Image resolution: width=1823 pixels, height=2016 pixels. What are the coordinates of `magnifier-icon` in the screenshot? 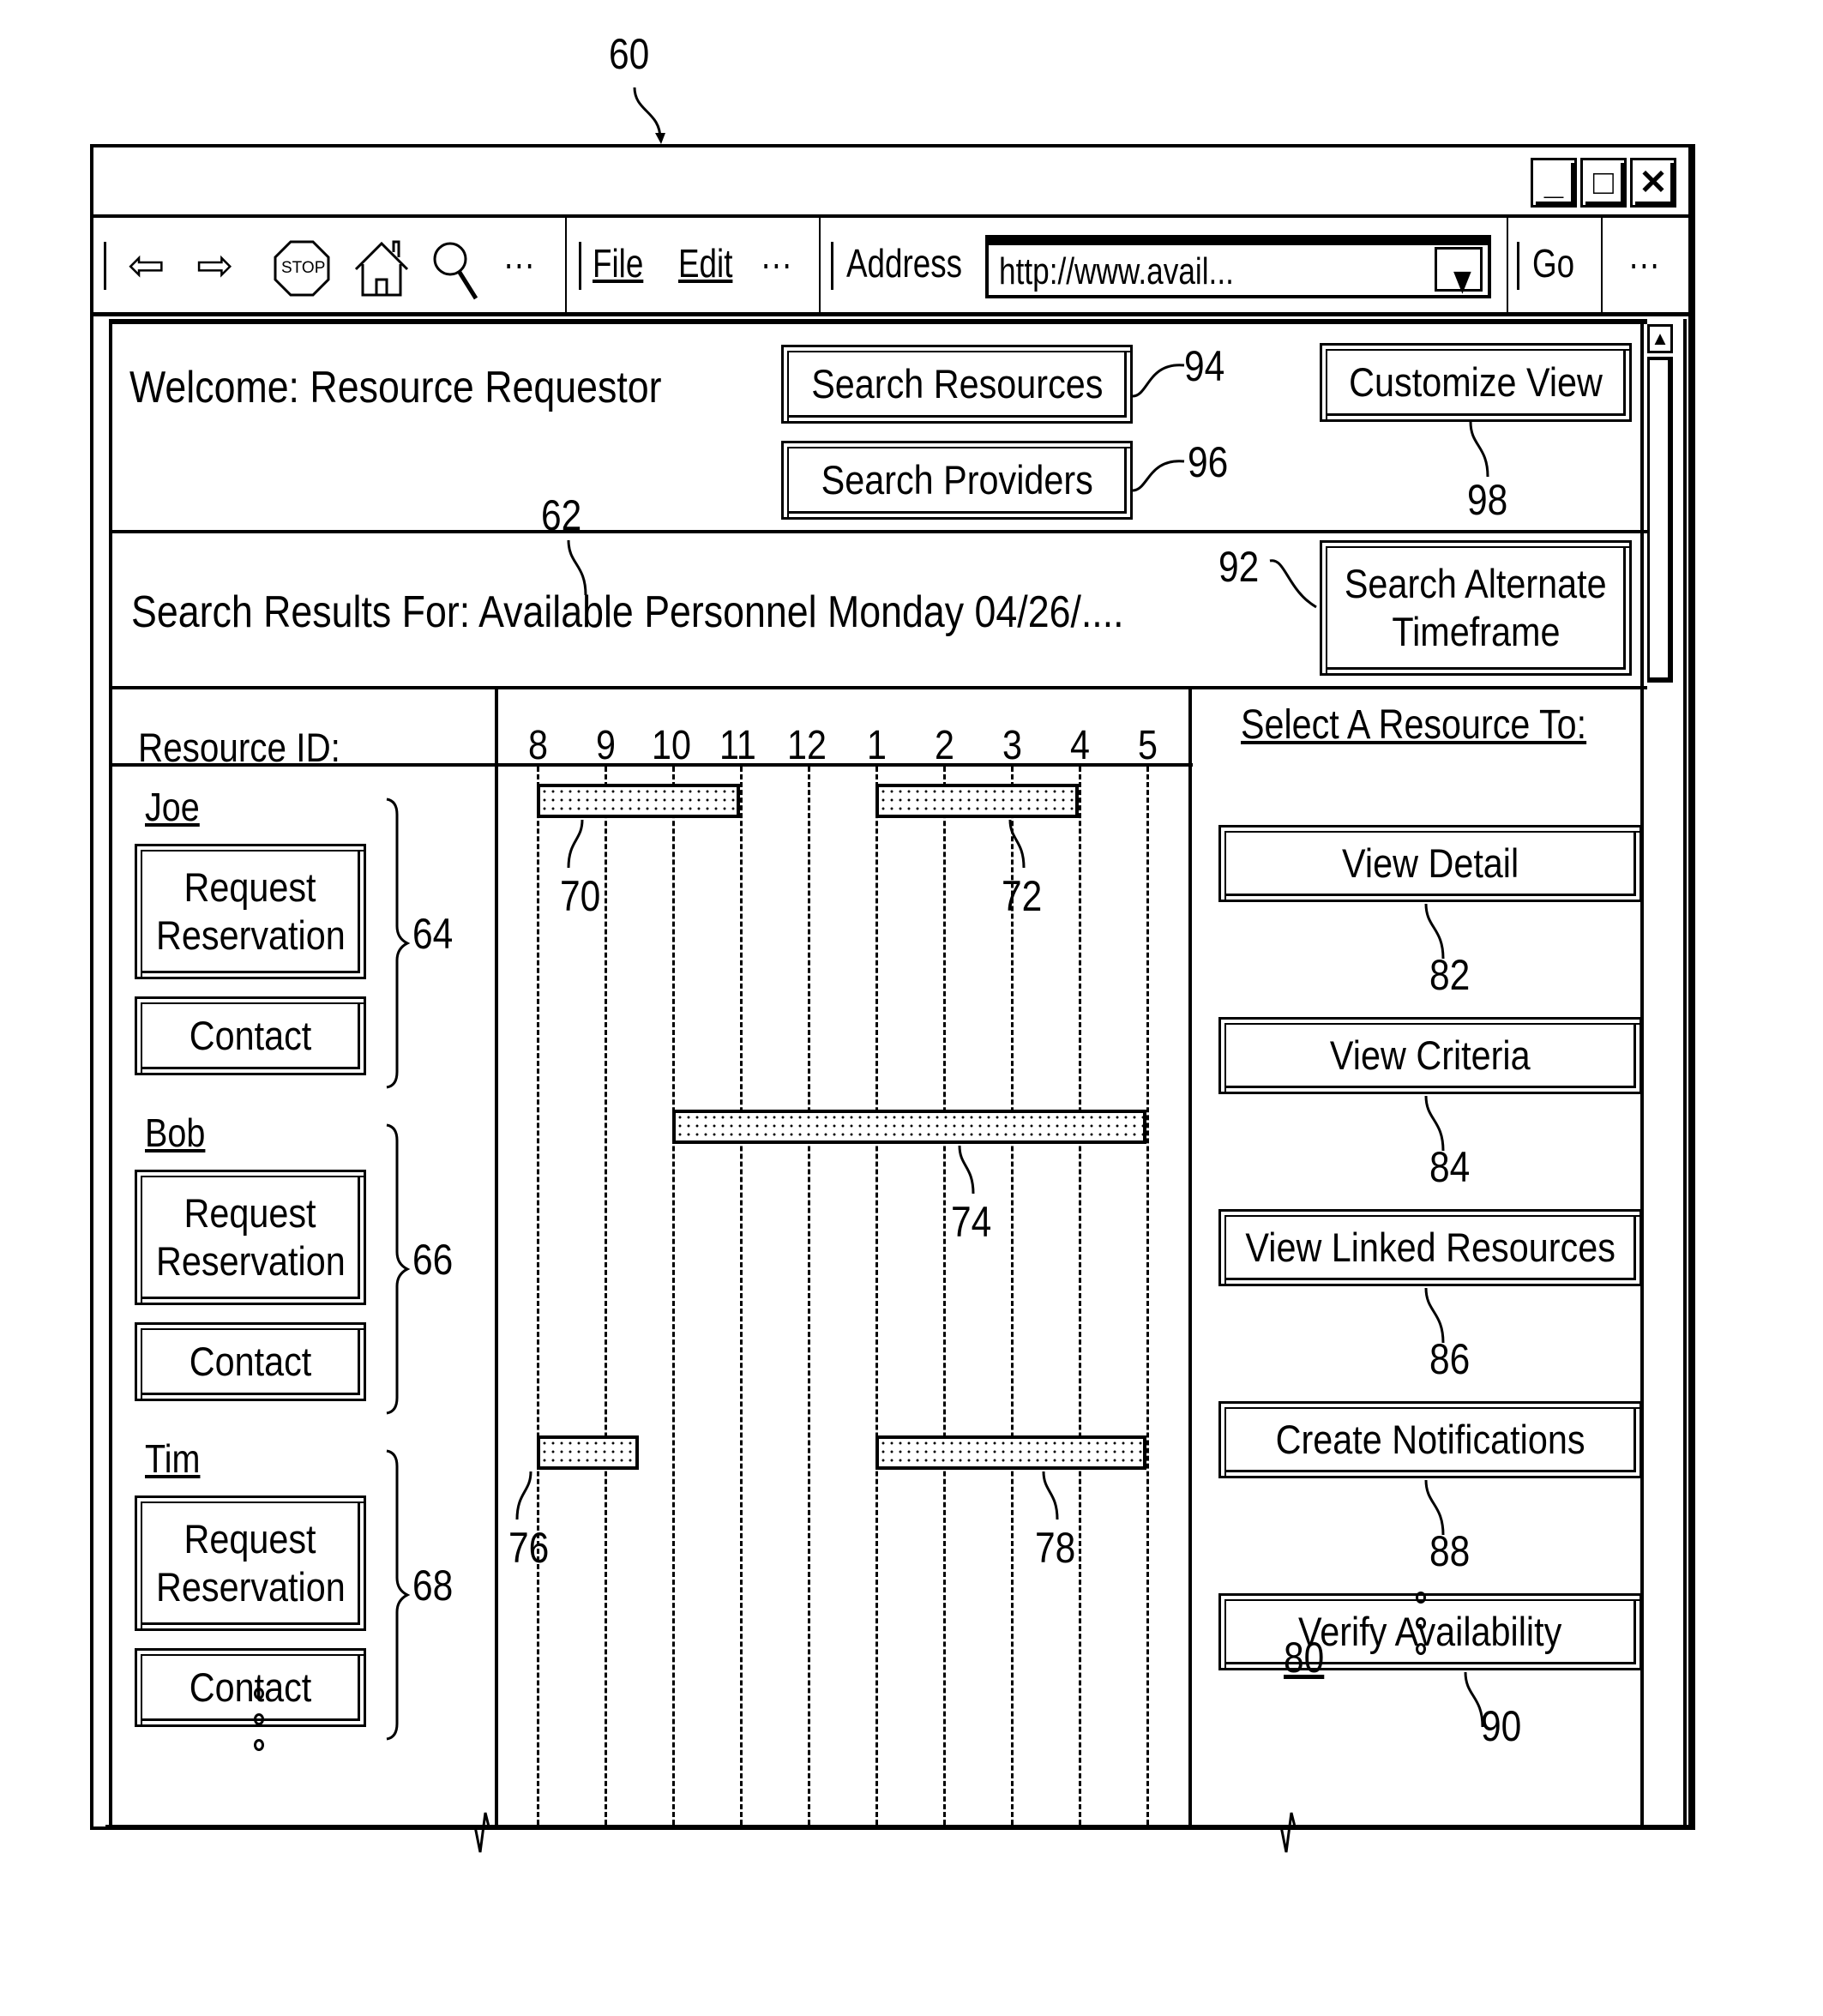 It's located at (456, 271).